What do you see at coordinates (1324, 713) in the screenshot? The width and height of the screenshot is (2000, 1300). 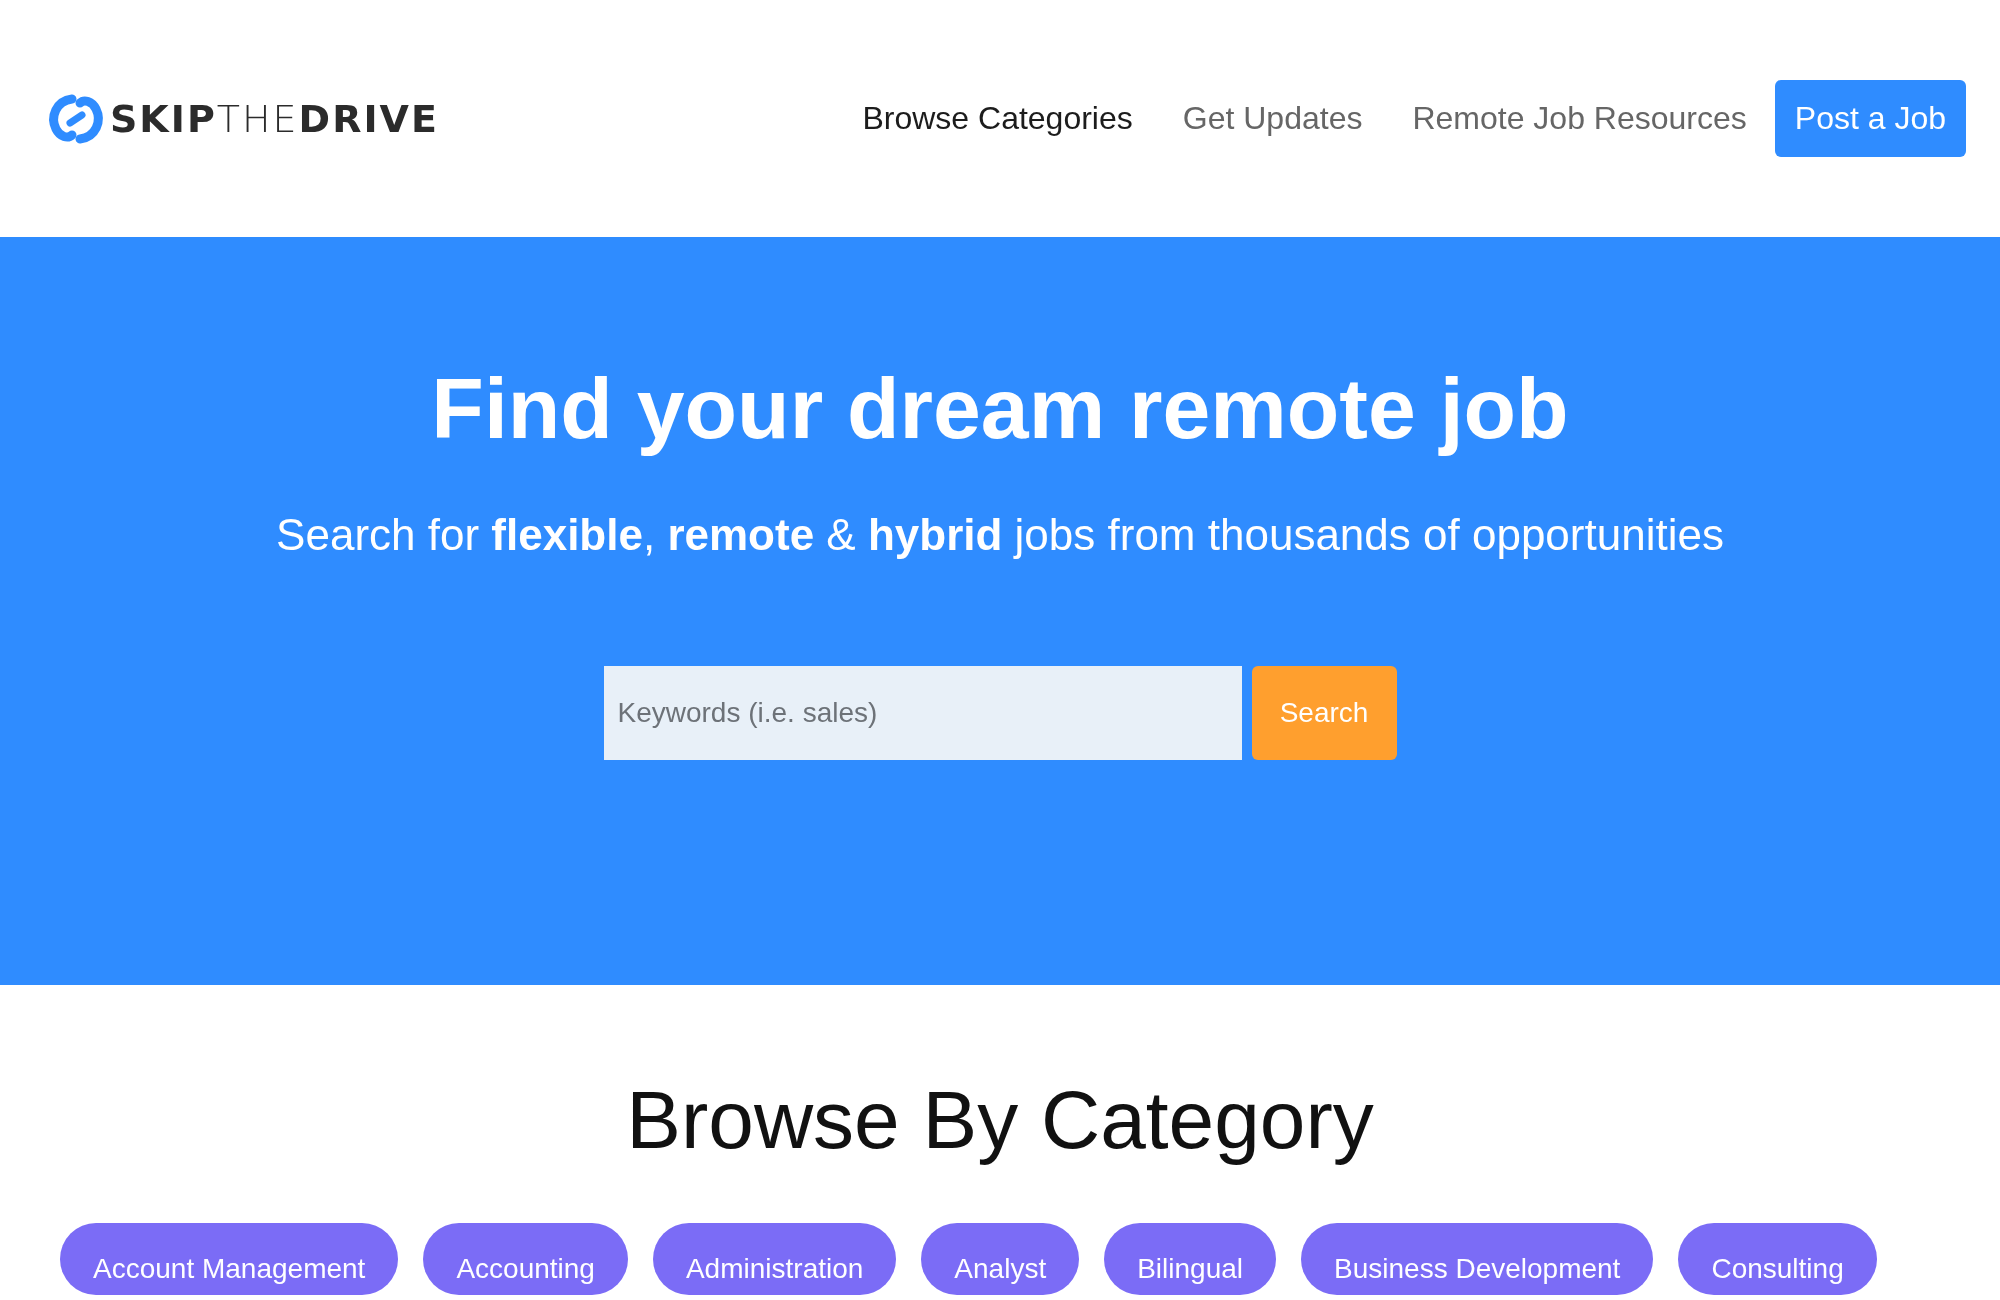 I see `search-button: Search` at bounding box center [1324, 713].